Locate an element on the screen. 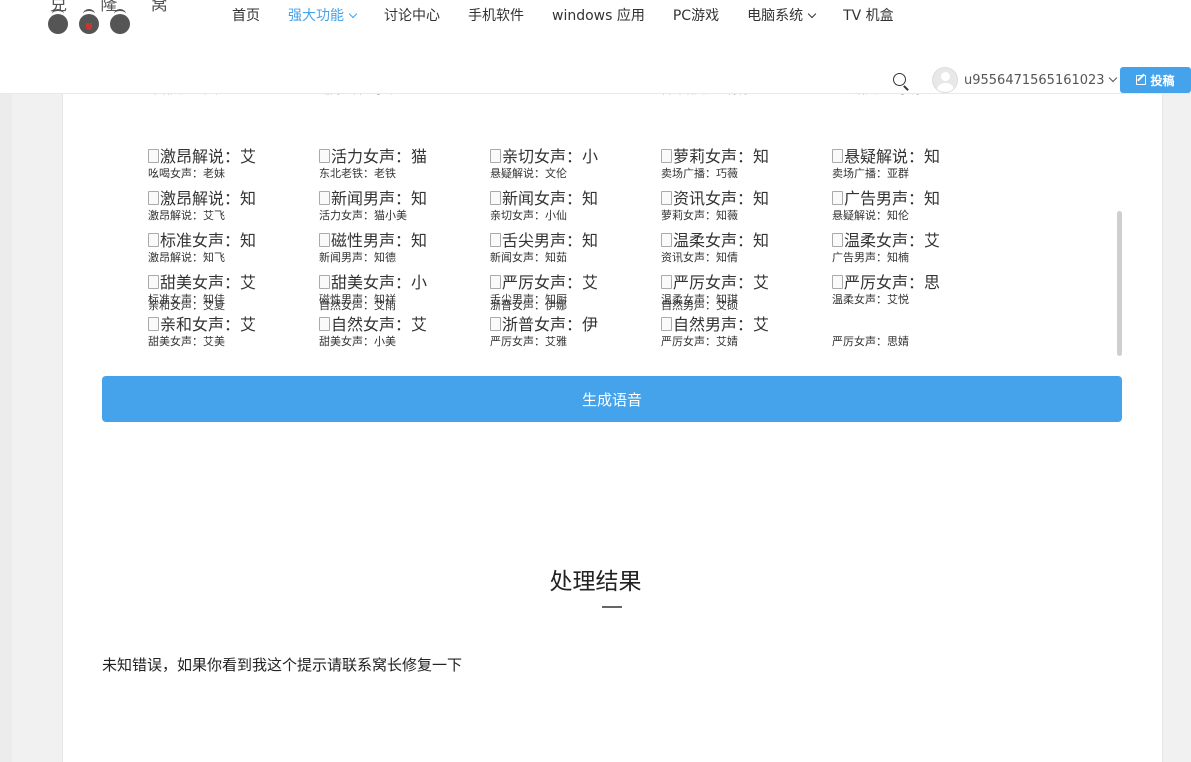 Image resolution: width=1191 pixels, height=762 pixels. nav-item: 讨论中心 is located at coordinates (412, 16).